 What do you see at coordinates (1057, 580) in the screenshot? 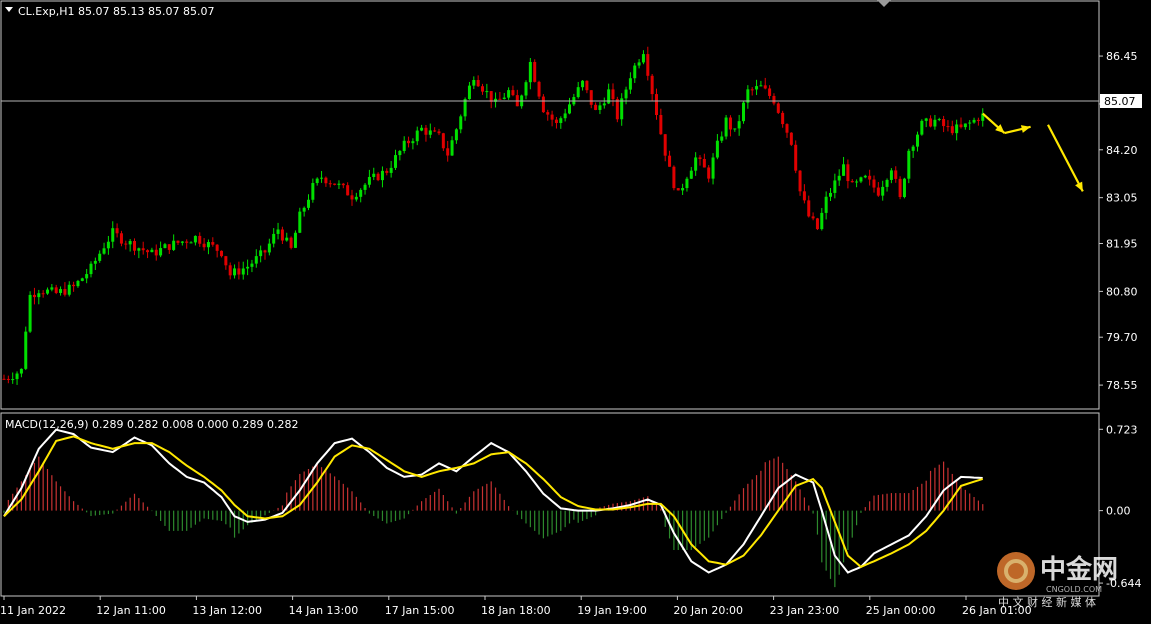
I see `watermark: 中金网 CNGOLD.COM 中 文 财 经 新 媒 体` at bounding box center [1057, 580].